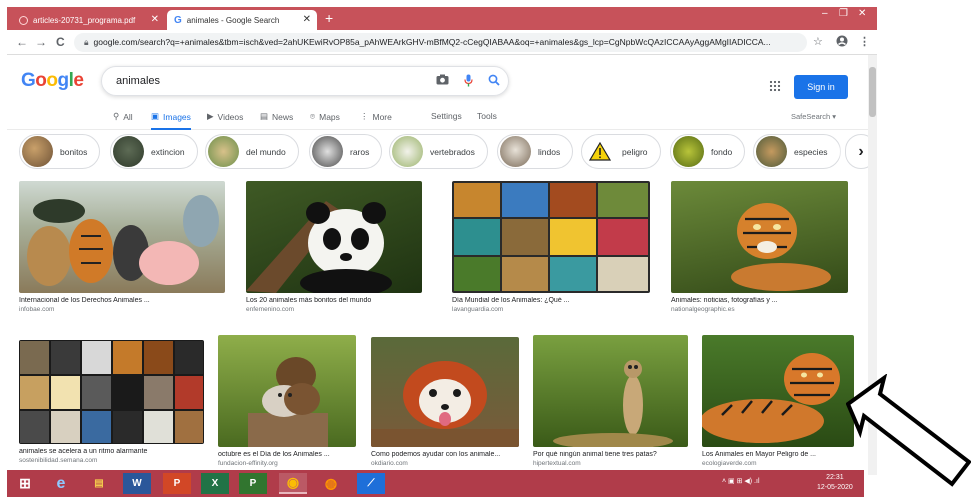 The width and height of the screenshot is (971, 497). I want to click on microphone-icon, so click(468, 82).